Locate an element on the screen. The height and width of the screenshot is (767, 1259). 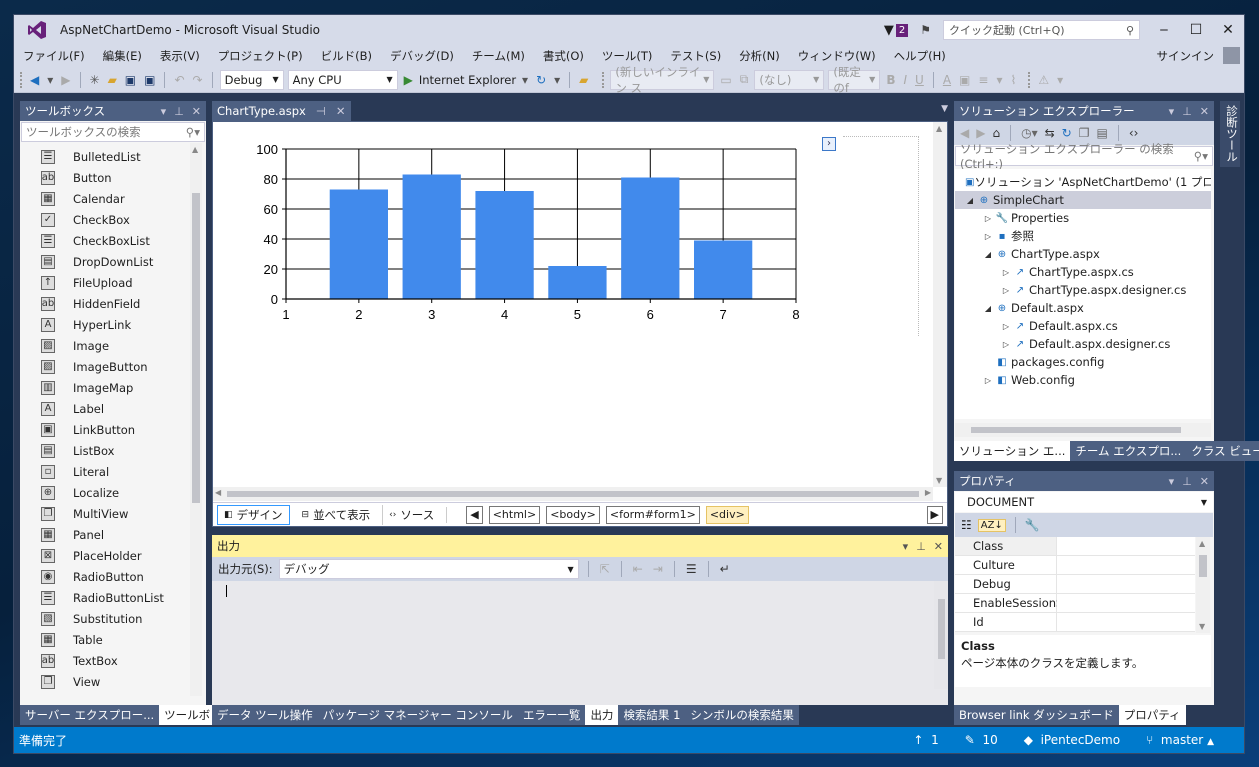
tree-node: ▷ ↗ Default.aspx.cs is located at coordinates (1083, 326).